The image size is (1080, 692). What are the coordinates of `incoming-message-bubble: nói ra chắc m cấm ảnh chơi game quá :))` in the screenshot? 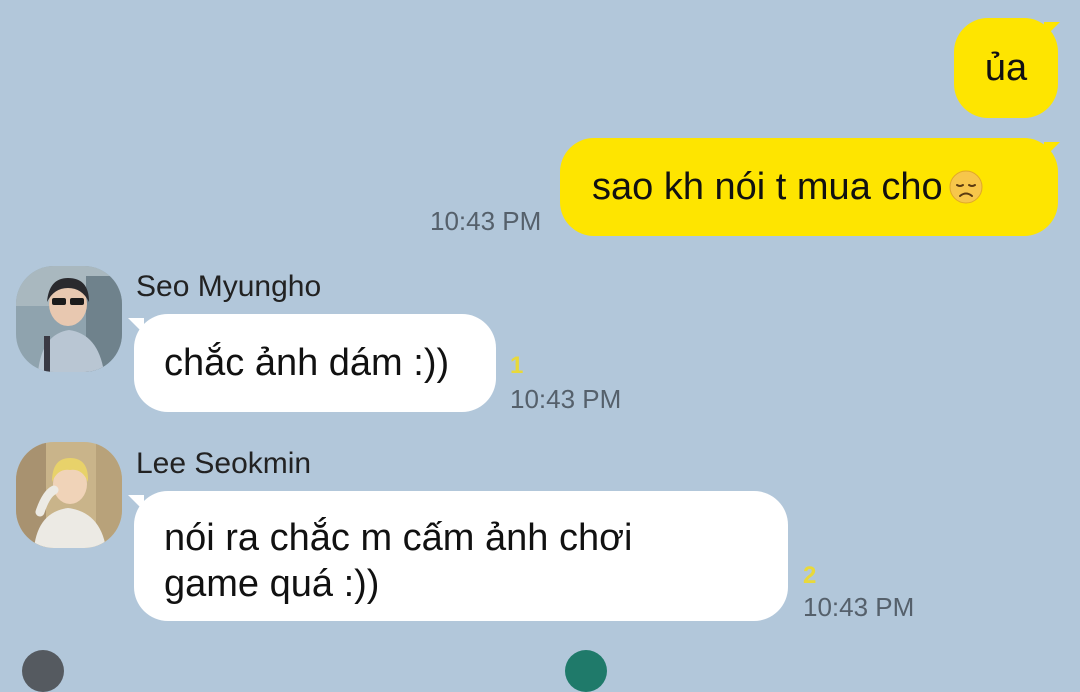 It's located at (461, 556).